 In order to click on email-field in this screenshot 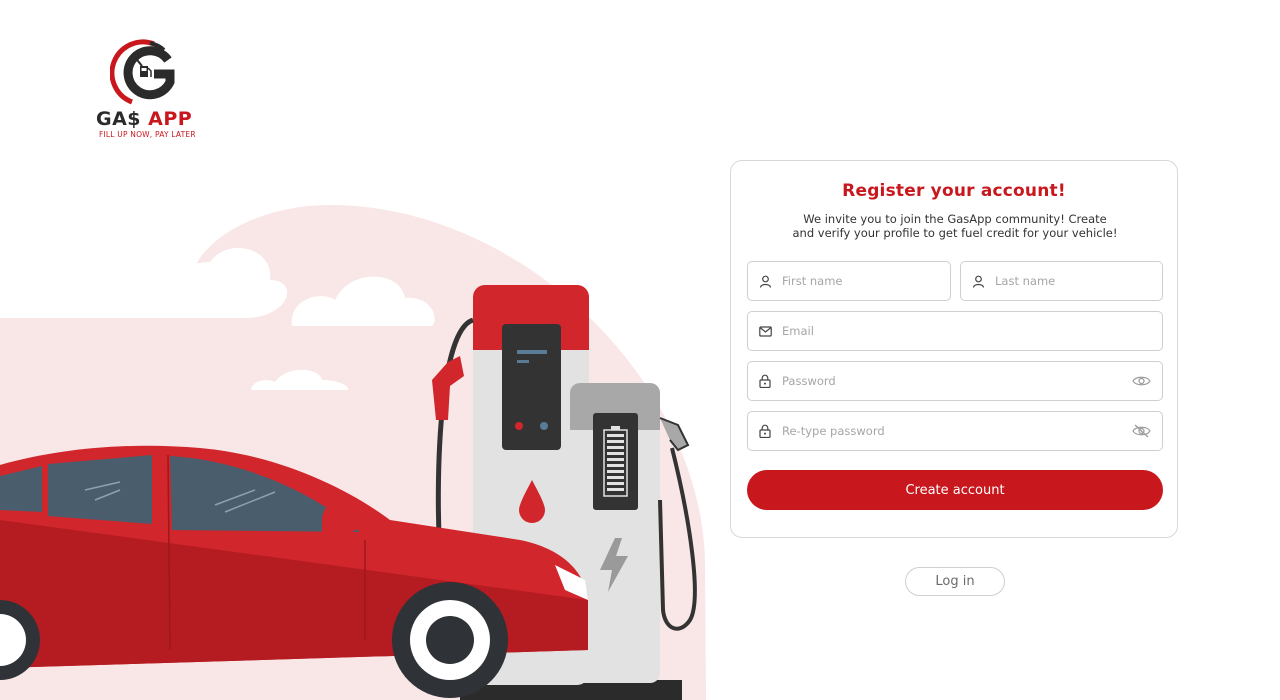, I will do `click(955, 331)`.